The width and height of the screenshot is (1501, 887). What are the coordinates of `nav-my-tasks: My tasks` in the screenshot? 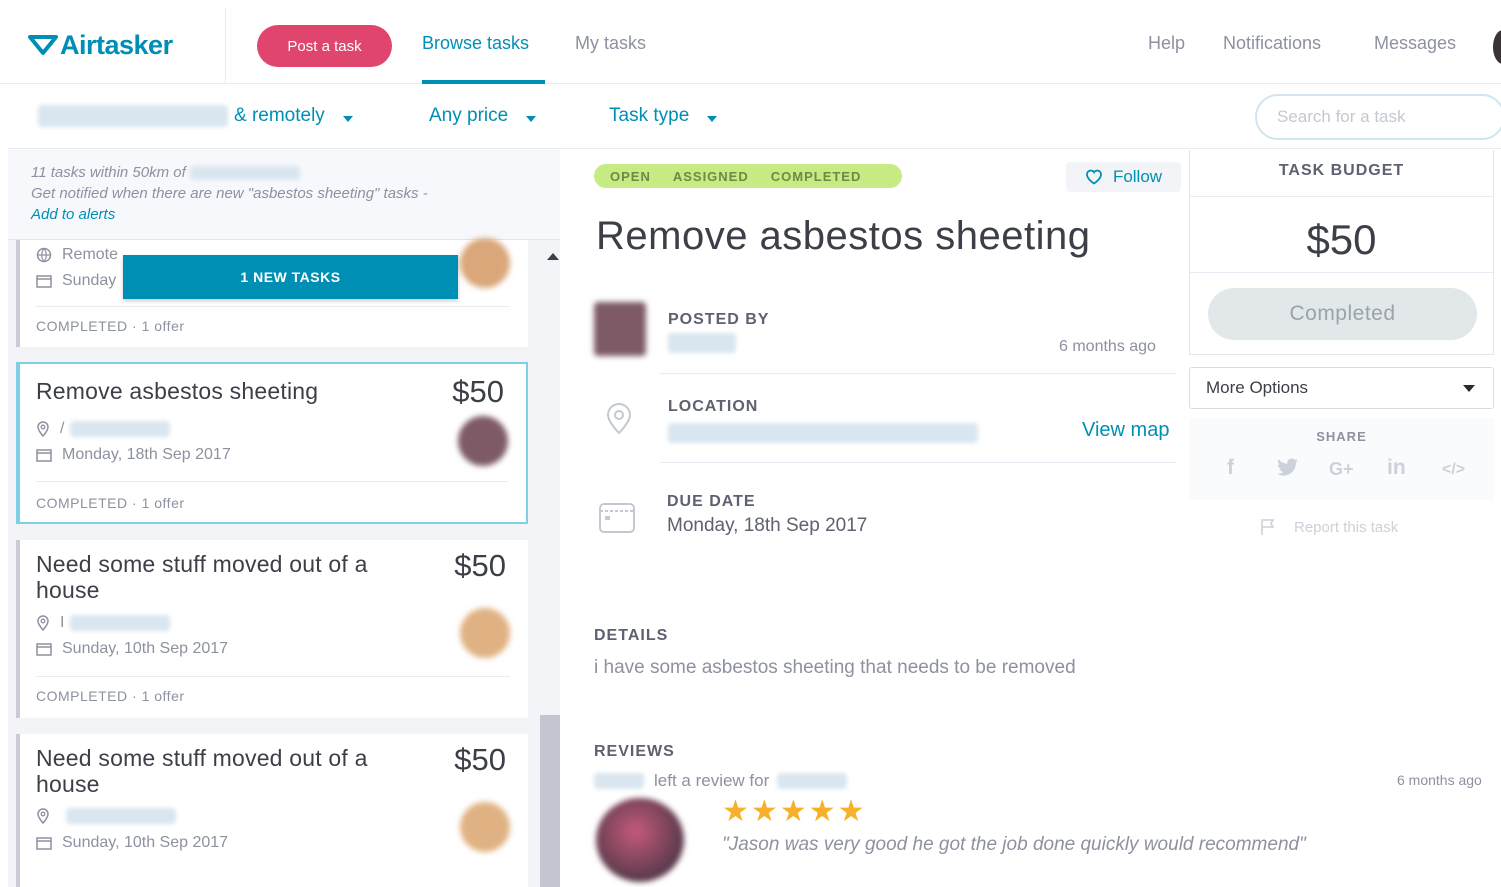 It's located at (610, 43).